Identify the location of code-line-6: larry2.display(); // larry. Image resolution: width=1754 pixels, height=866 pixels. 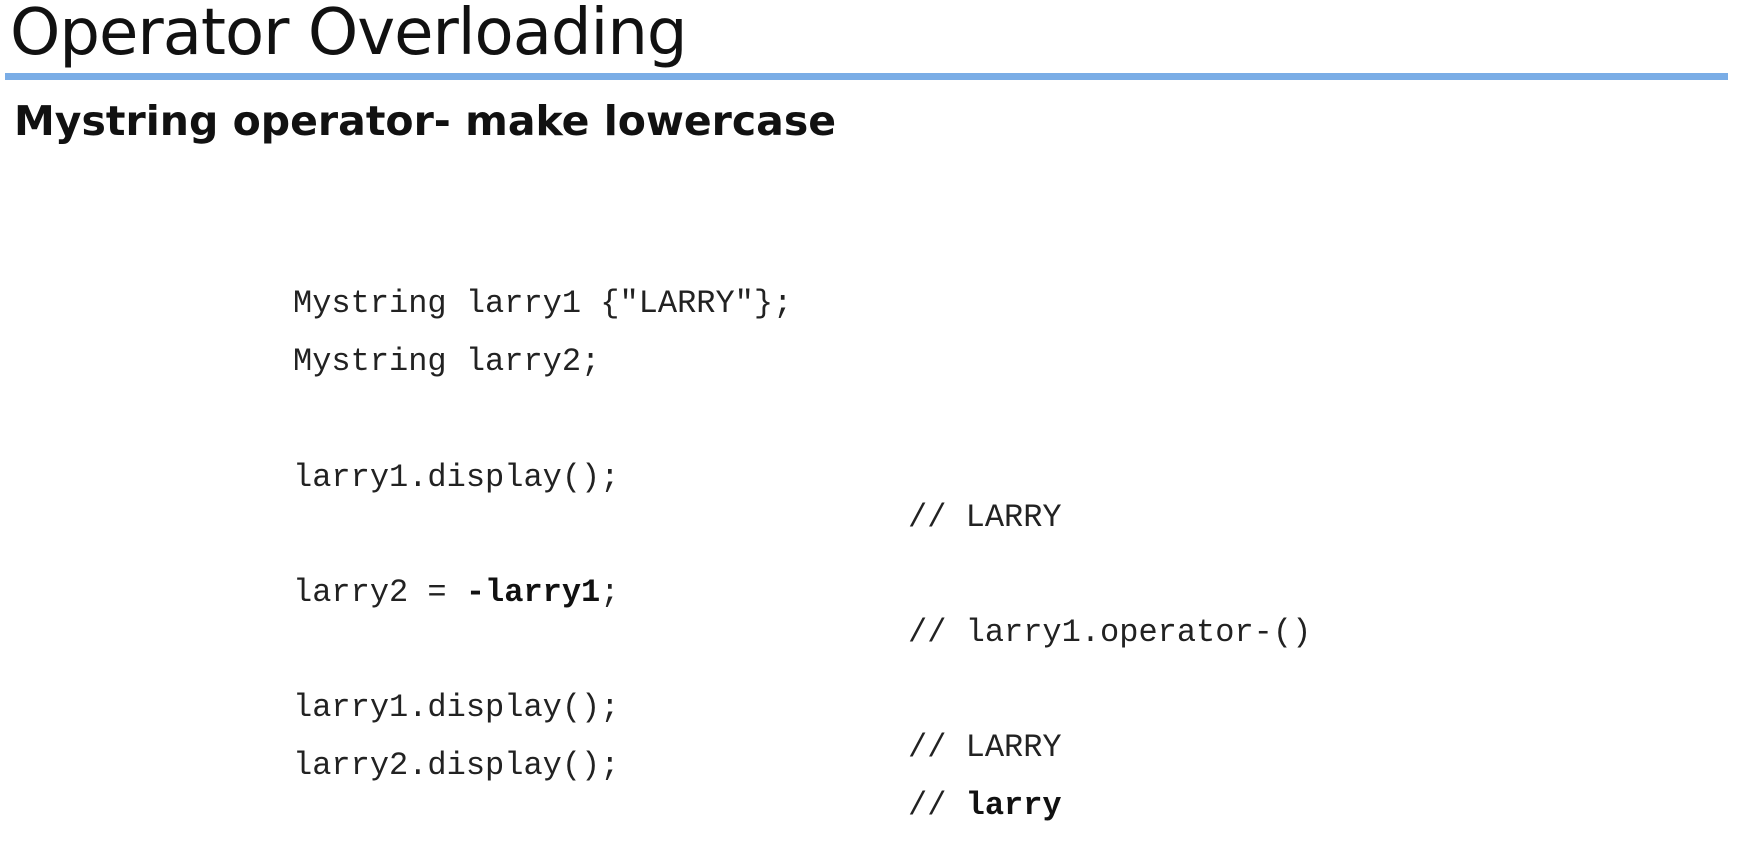
(677, 765).